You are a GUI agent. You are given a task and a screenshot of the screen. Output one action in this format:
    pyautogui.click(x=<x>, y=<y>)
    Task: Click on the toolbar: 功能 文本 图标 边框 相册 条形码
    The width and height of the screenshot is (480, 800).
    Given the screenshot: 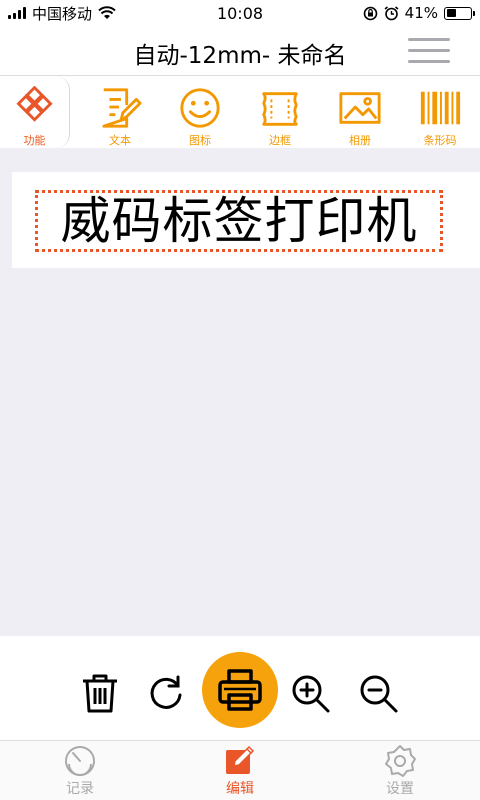 What is the action you would take?
    pyautogui.click(x=240, y=112)
    